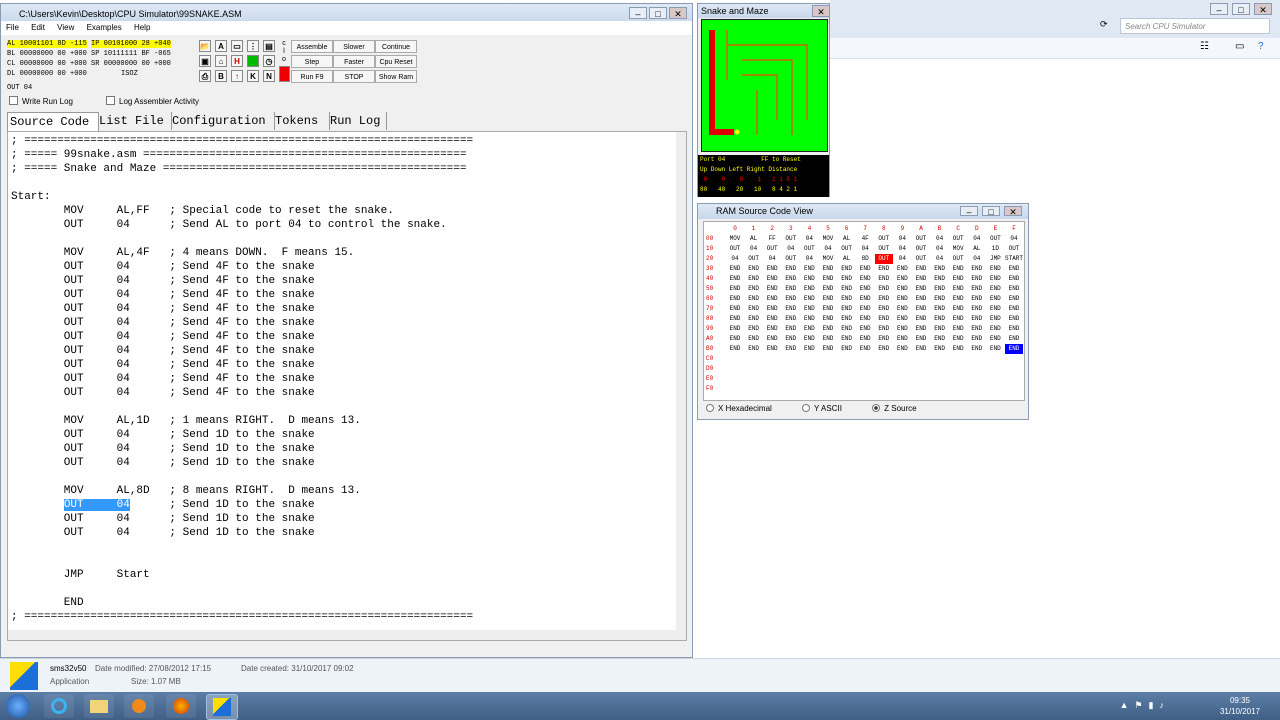  I want to click on tab-run-log: Run Log, so click(357, 121).